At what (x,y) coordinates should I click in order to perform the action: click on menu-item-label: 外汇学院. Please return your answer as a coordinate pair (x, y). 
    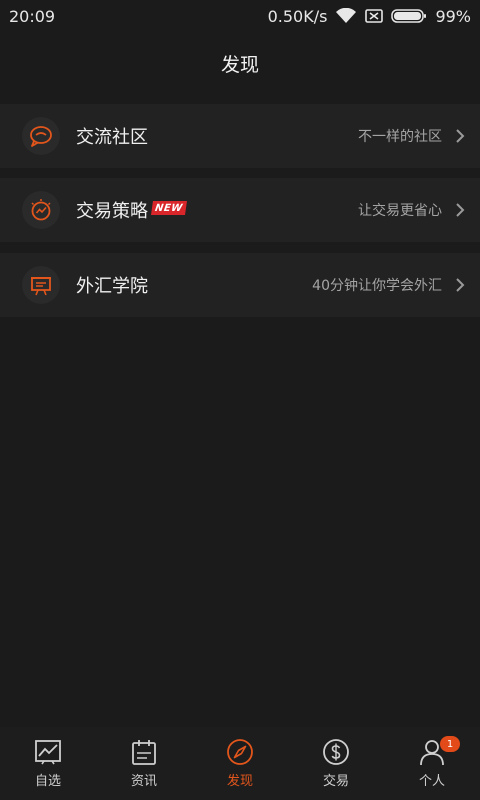
    Looking at the image, I should click on (112, 286).